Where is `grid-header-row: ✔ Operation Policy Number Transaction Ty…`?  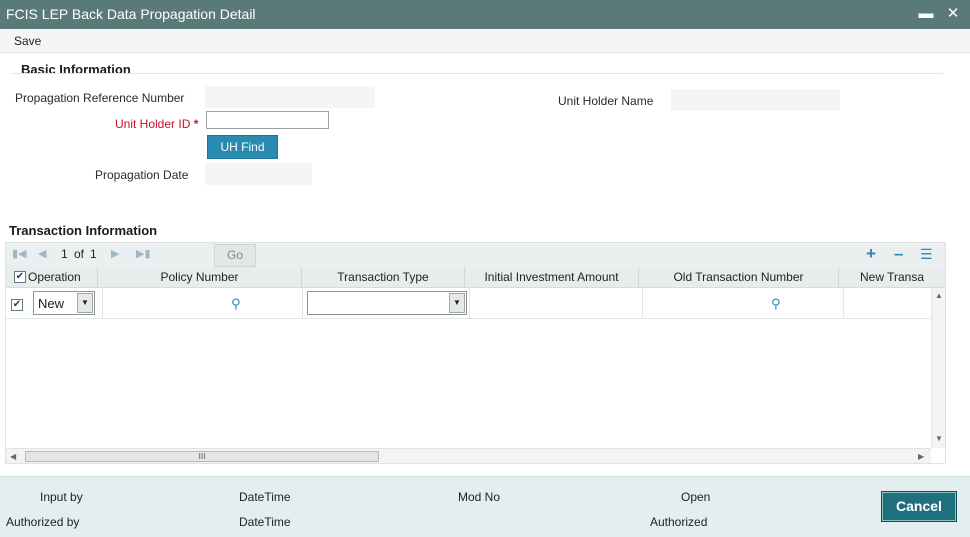
grid-header-row: ✔ Operation Policy Number Transaction Ty… is located at coordinates (475, 277).